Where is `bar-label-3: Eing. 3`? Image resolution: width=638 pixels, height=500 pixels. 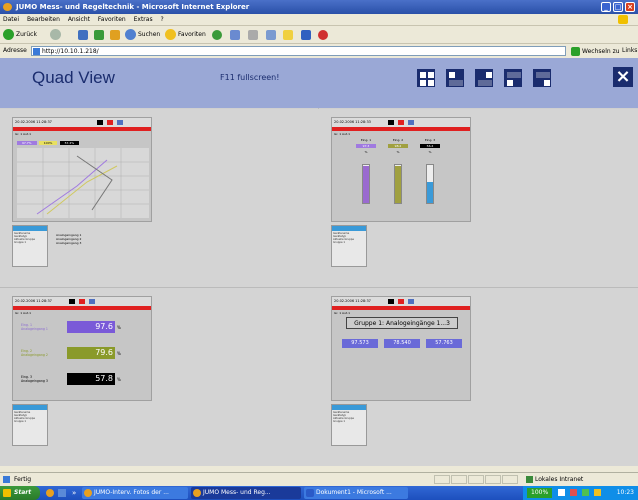
bar-label-3: Eing. 3 is located at coordinates (430, 140).